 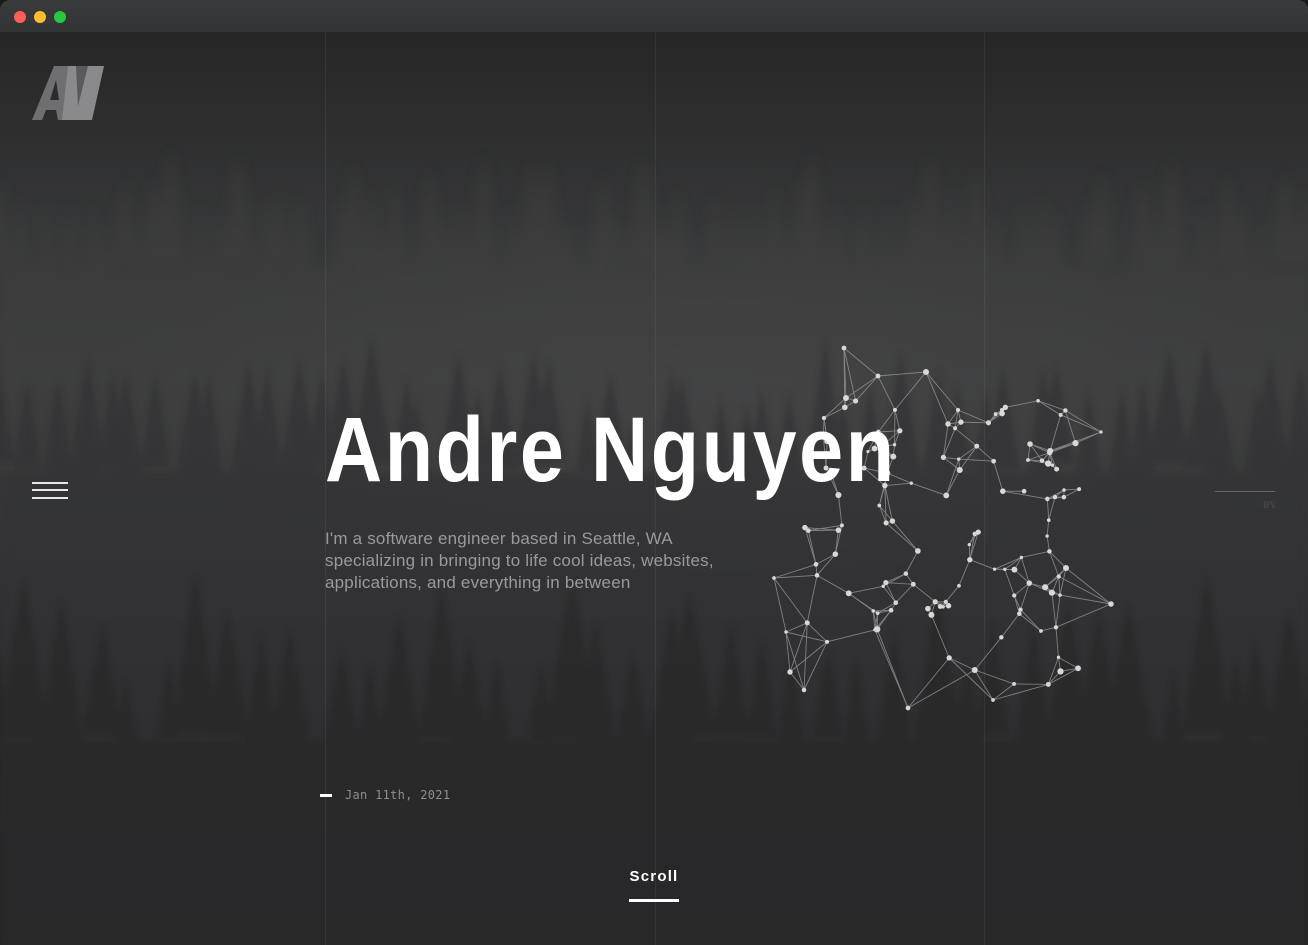 I want to click on node-network-graphic, so click(x=943, y=528).